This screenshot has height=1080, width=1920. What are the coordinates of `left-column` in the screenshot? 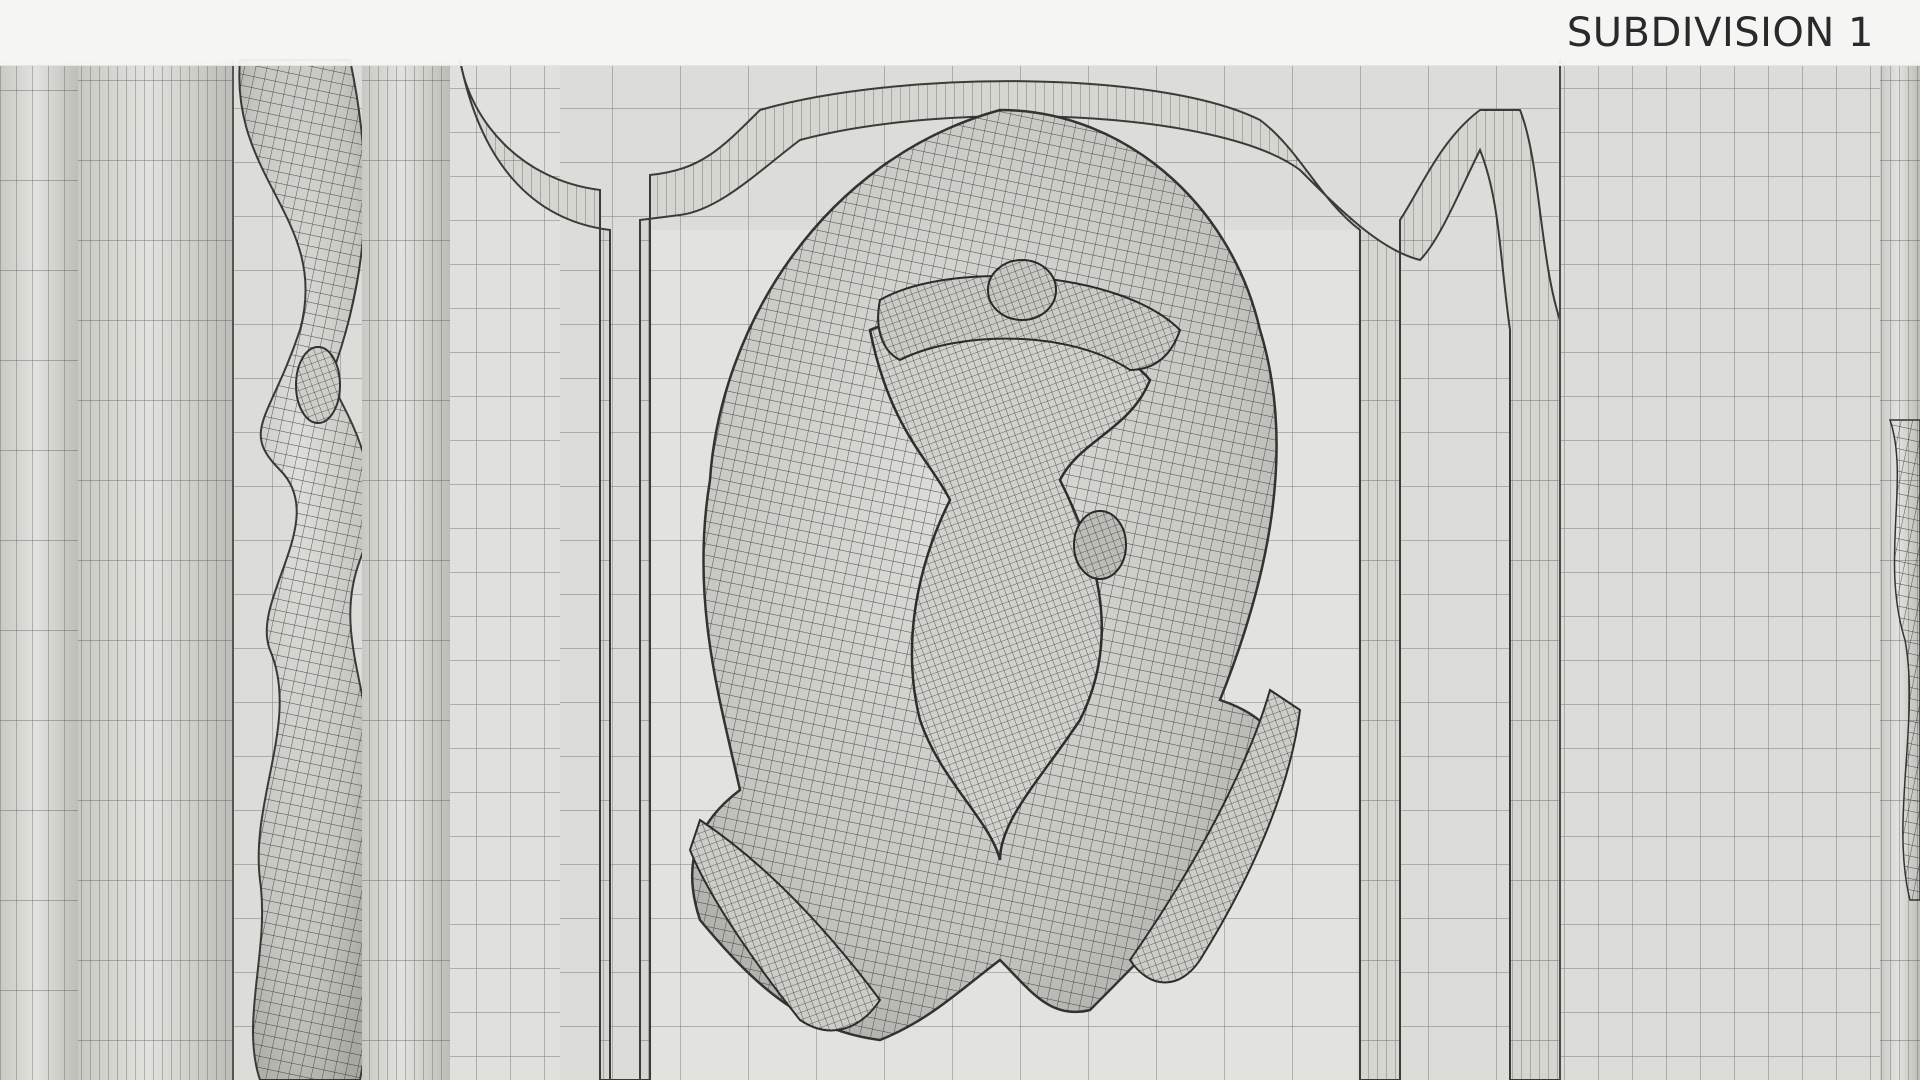 It's located at (117, 570).